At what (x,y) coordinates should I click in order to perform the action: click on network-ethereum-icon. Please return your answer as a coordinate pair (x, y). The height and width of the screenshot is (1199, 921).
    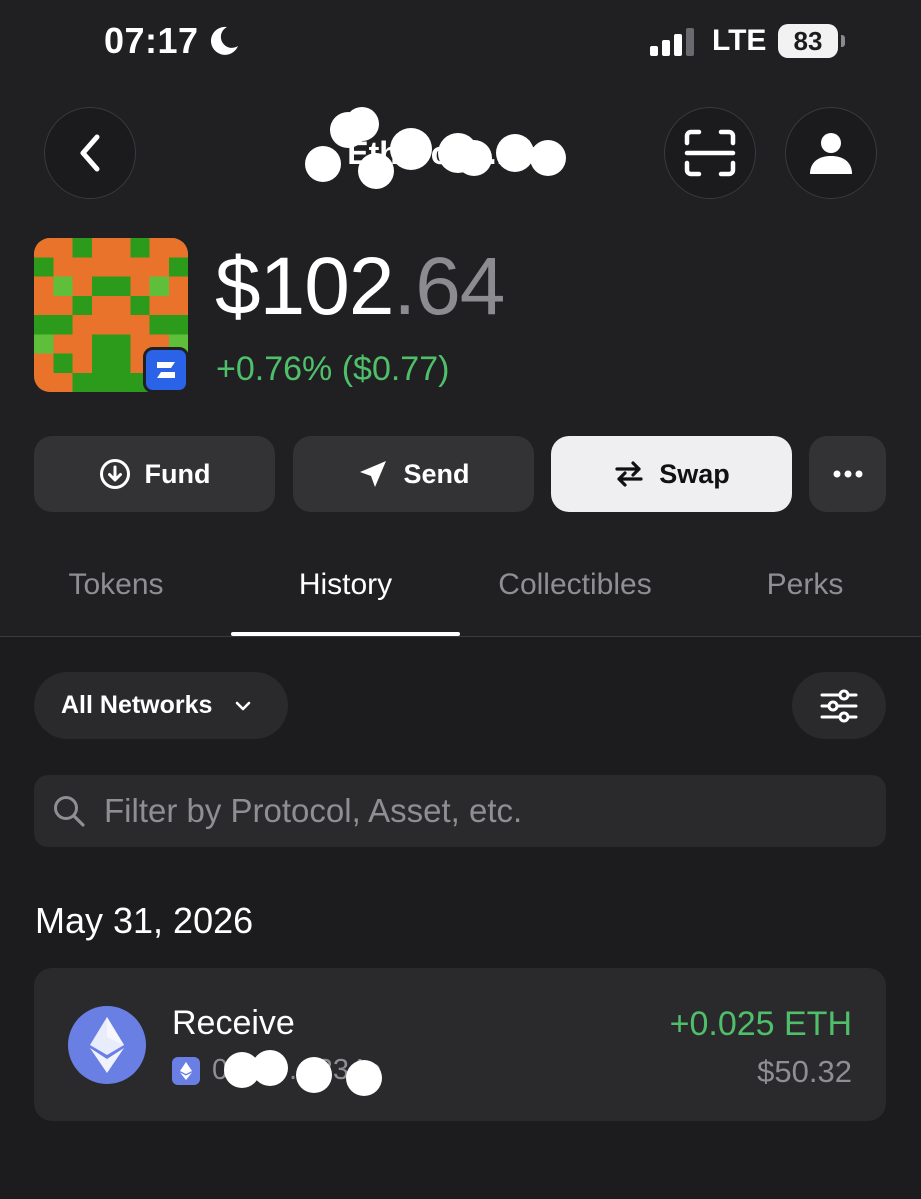
    Looking at the image, I should click on (186, 1071).